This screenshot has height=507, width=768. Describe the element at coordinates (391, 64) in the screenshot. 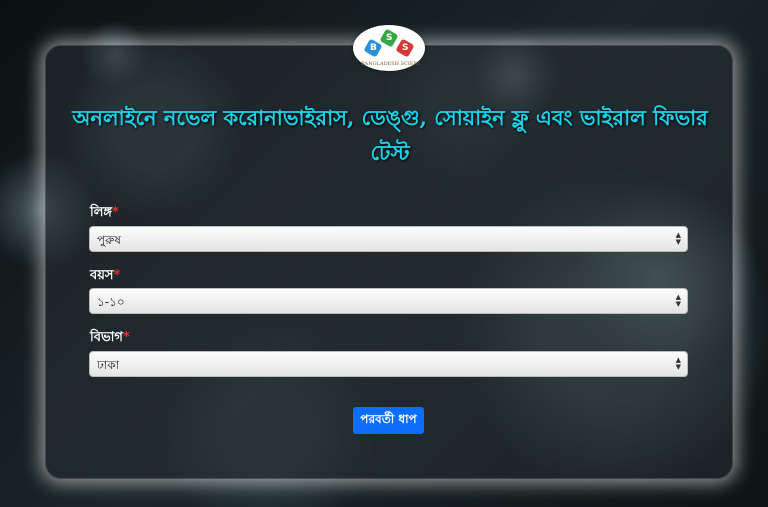

I see `logo-text: BANGLADESH SCIENCE SOCIETY` at that location.